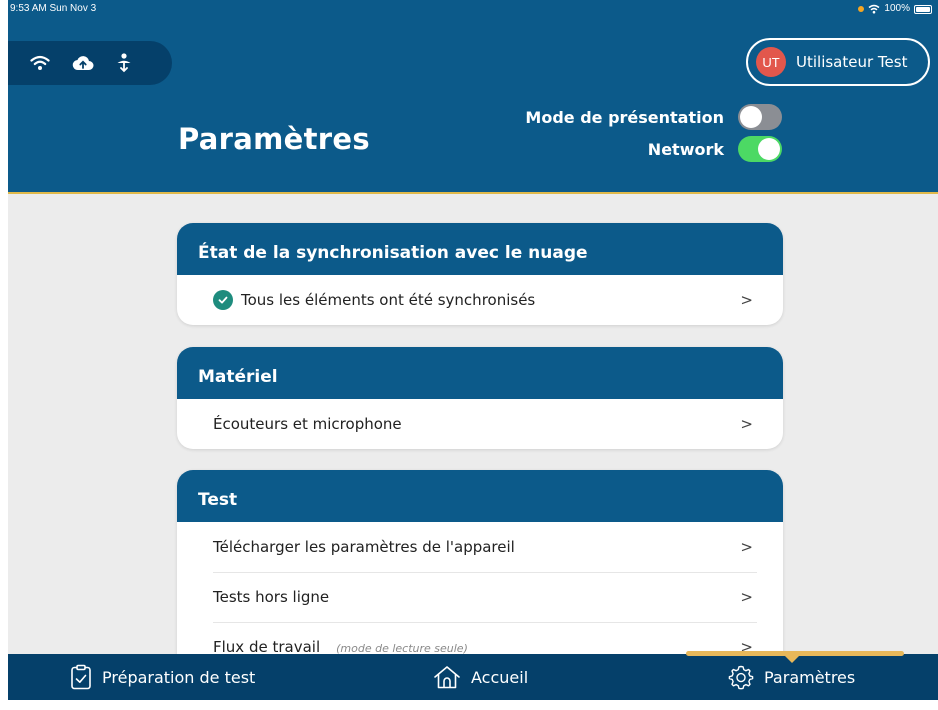 The width and height of the screenshot is (938, 710). Describe the element at coordinates (810, 677) in the screenshot. I see `tab-settings-label: Paramètres` at that location.